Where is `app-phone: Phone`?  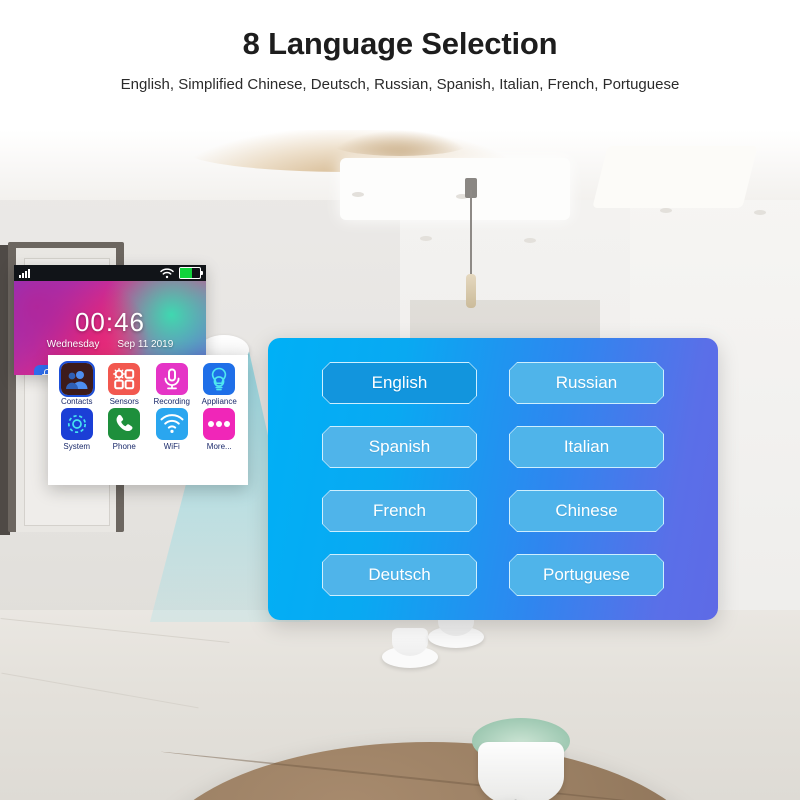
app-phone: Phone is located at coordinates (125, 429).